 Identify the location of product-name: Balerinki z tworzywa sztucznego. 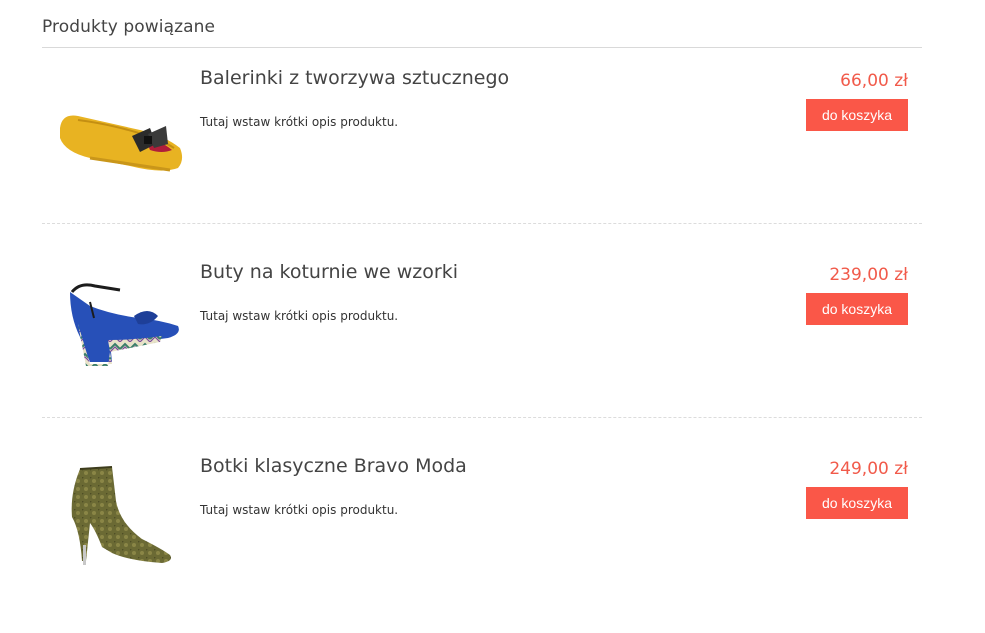
(354, 78).